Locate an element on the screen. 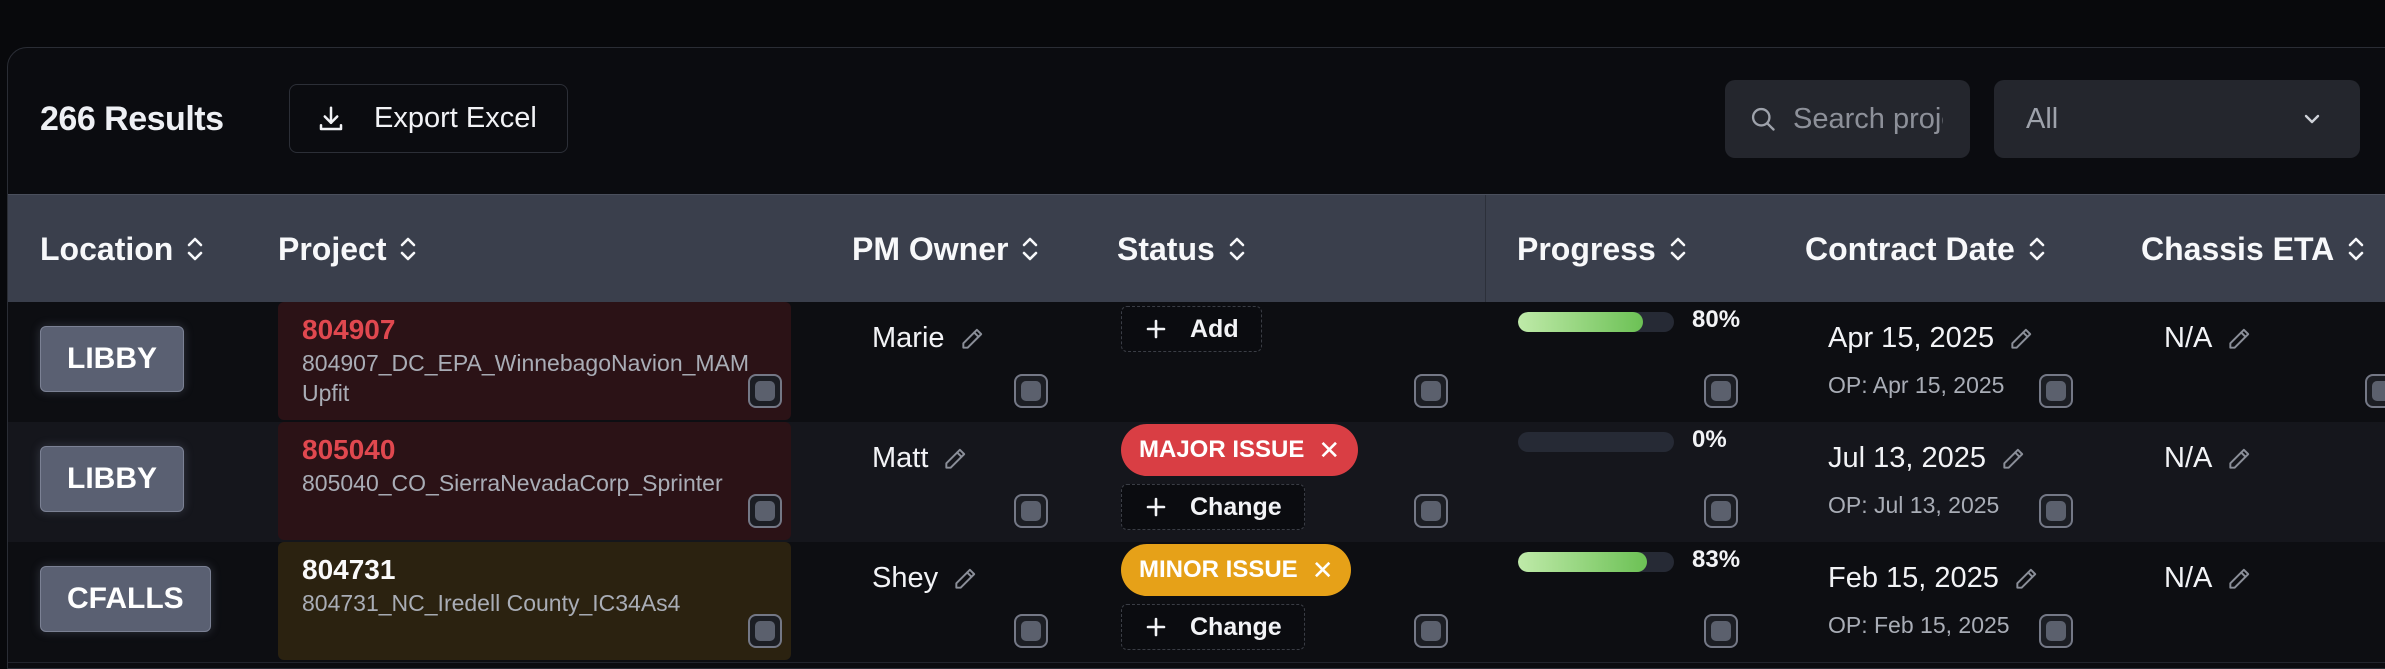 The image size is (2385, 669). status-add-button: Add is located at coordinates (1191, 329).